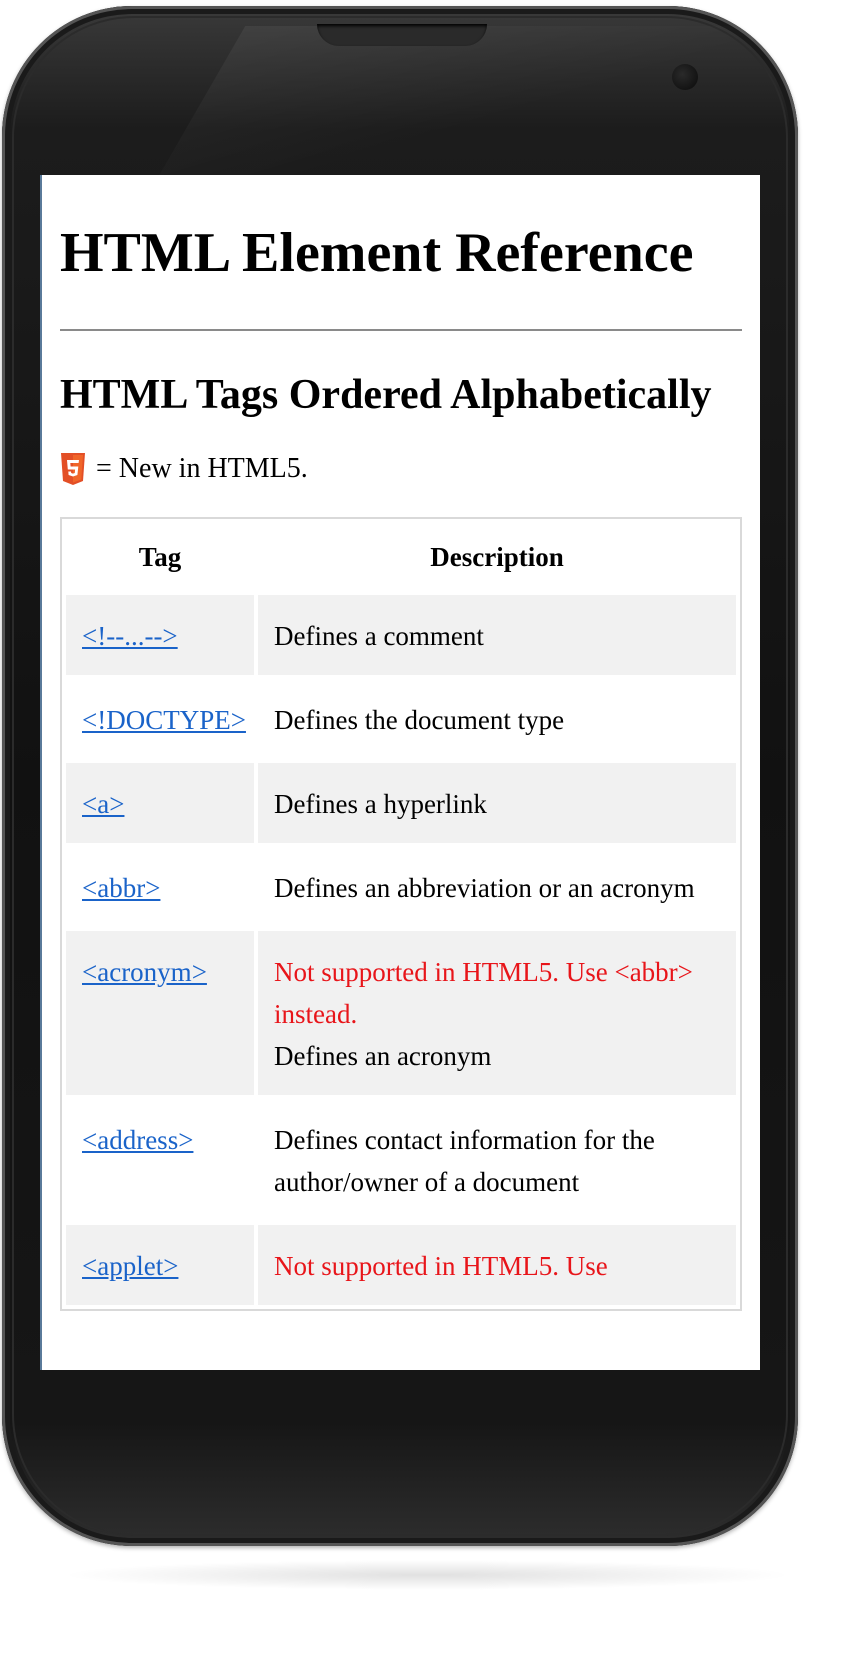 Image resolution: width=854 pixels, height=1679 pixels. What do you see at coordinates (419, 720) in the screenshot?
I see `description-text: Defines the document type` at bounding box center [419, 720].